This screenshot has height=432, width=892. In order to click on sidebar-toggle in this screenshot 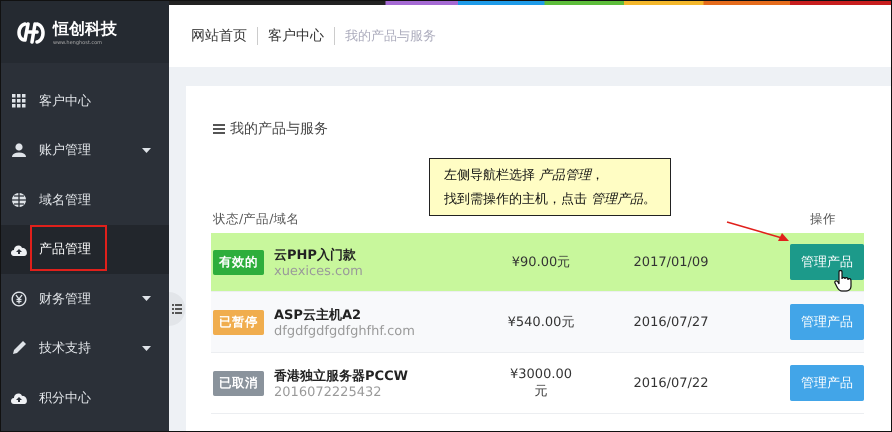, I will do `click(177, 309)`.